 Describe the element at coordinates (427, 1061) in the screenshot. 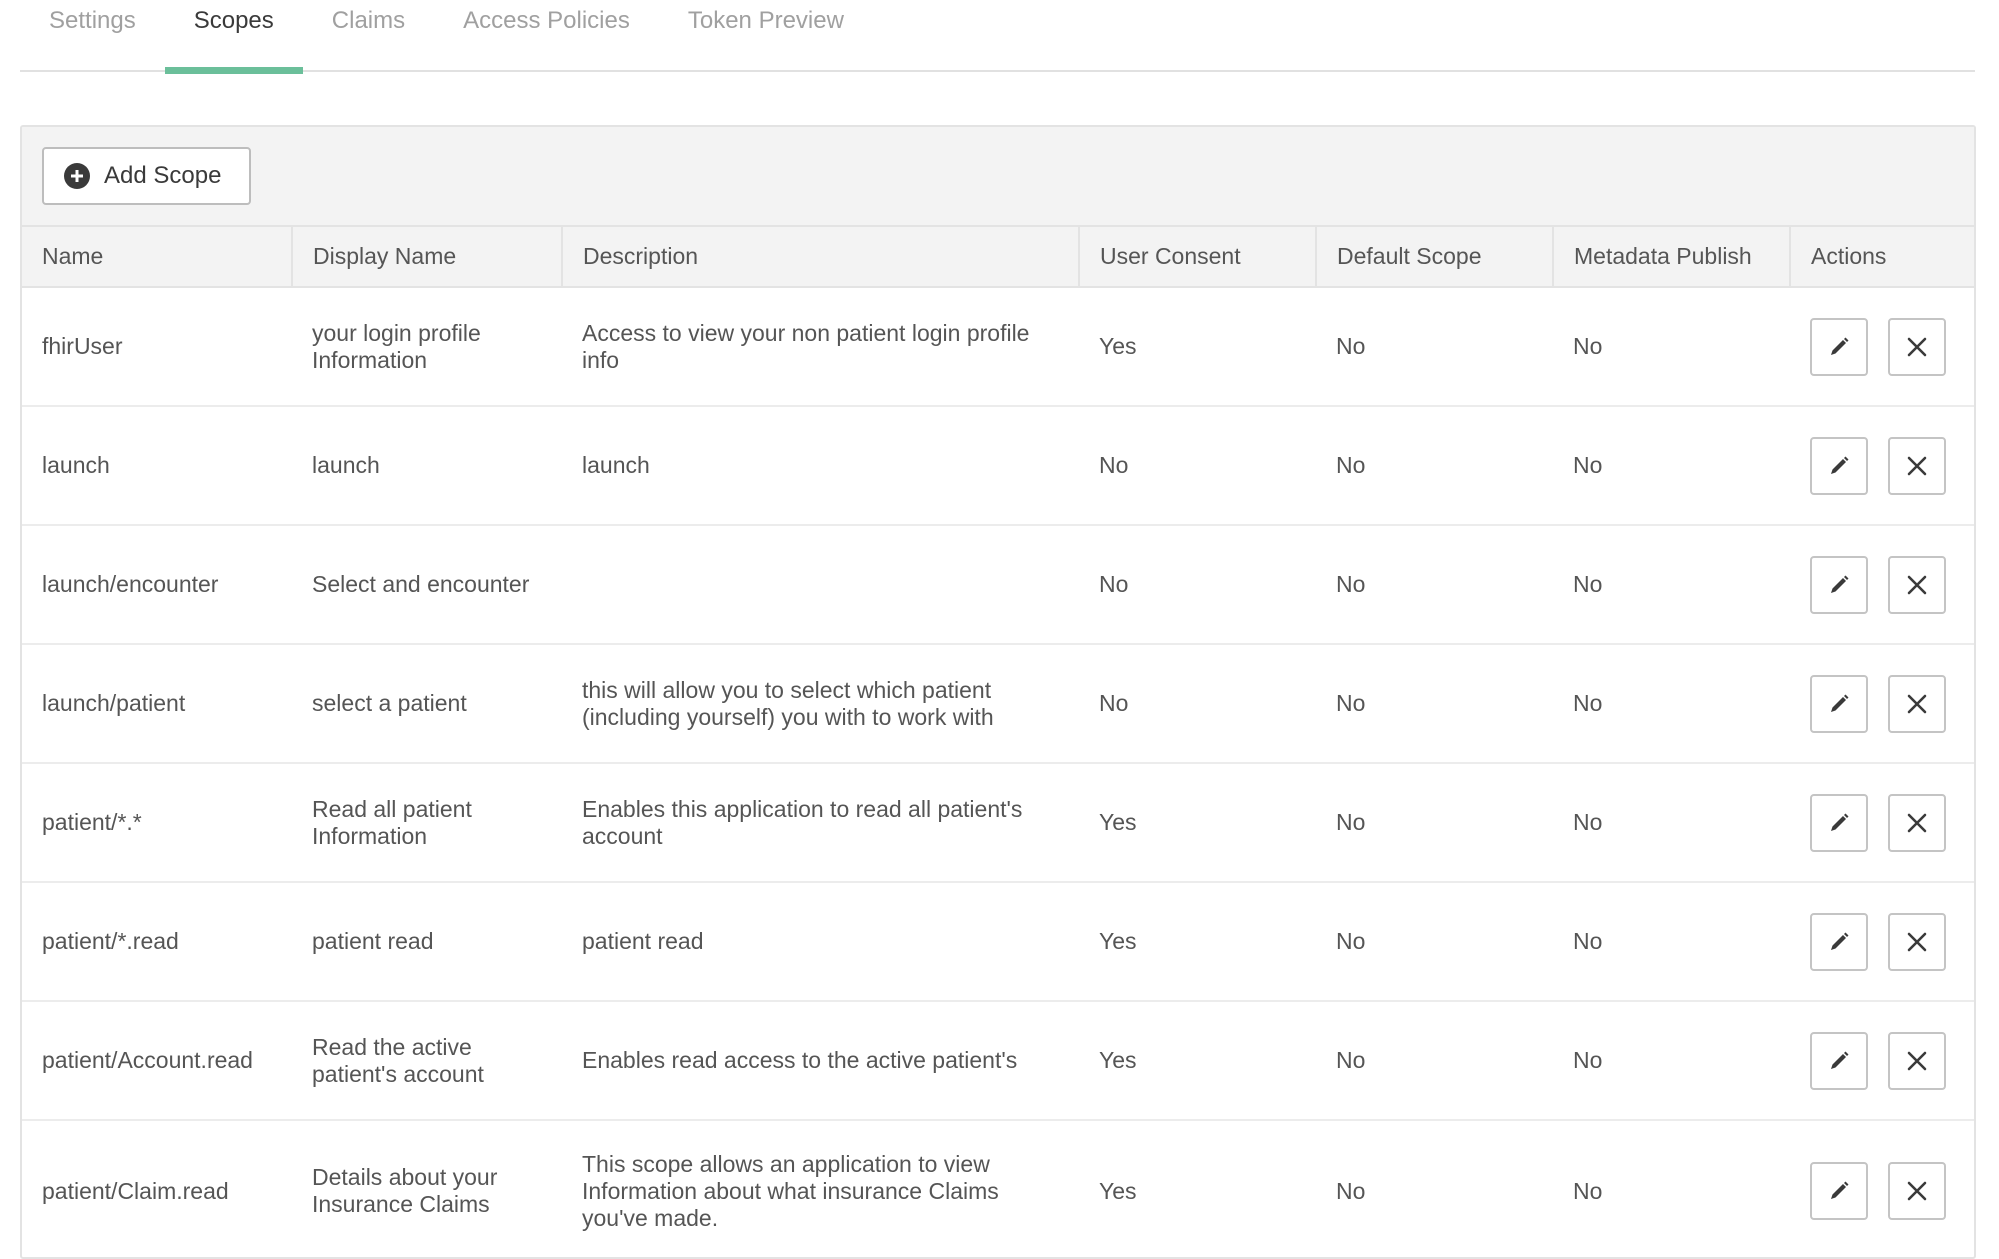

I see `display-name-cell: Read the active patient's account` at that location.